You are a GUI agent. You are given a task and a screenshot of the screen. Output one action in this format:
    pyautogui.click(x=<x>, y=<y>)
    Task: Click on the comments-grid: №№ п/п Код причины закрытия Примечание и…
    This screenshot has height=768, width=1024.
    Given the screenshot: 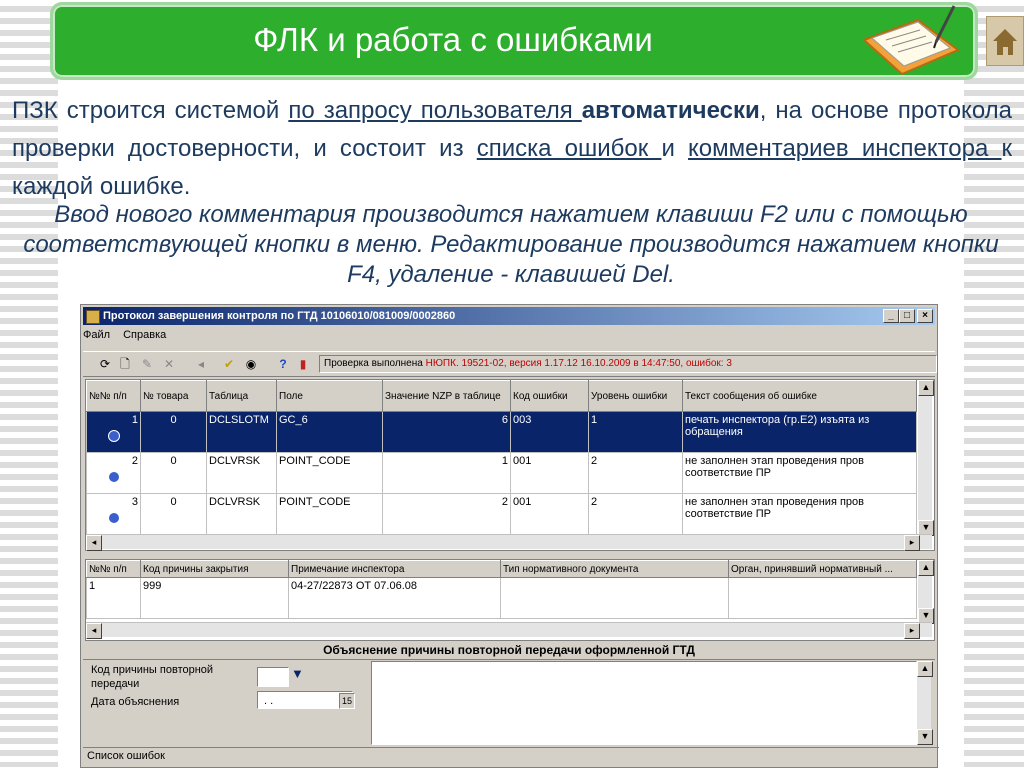 What is the action you would take?
    pyautogui.click(x=510, y=600)
    